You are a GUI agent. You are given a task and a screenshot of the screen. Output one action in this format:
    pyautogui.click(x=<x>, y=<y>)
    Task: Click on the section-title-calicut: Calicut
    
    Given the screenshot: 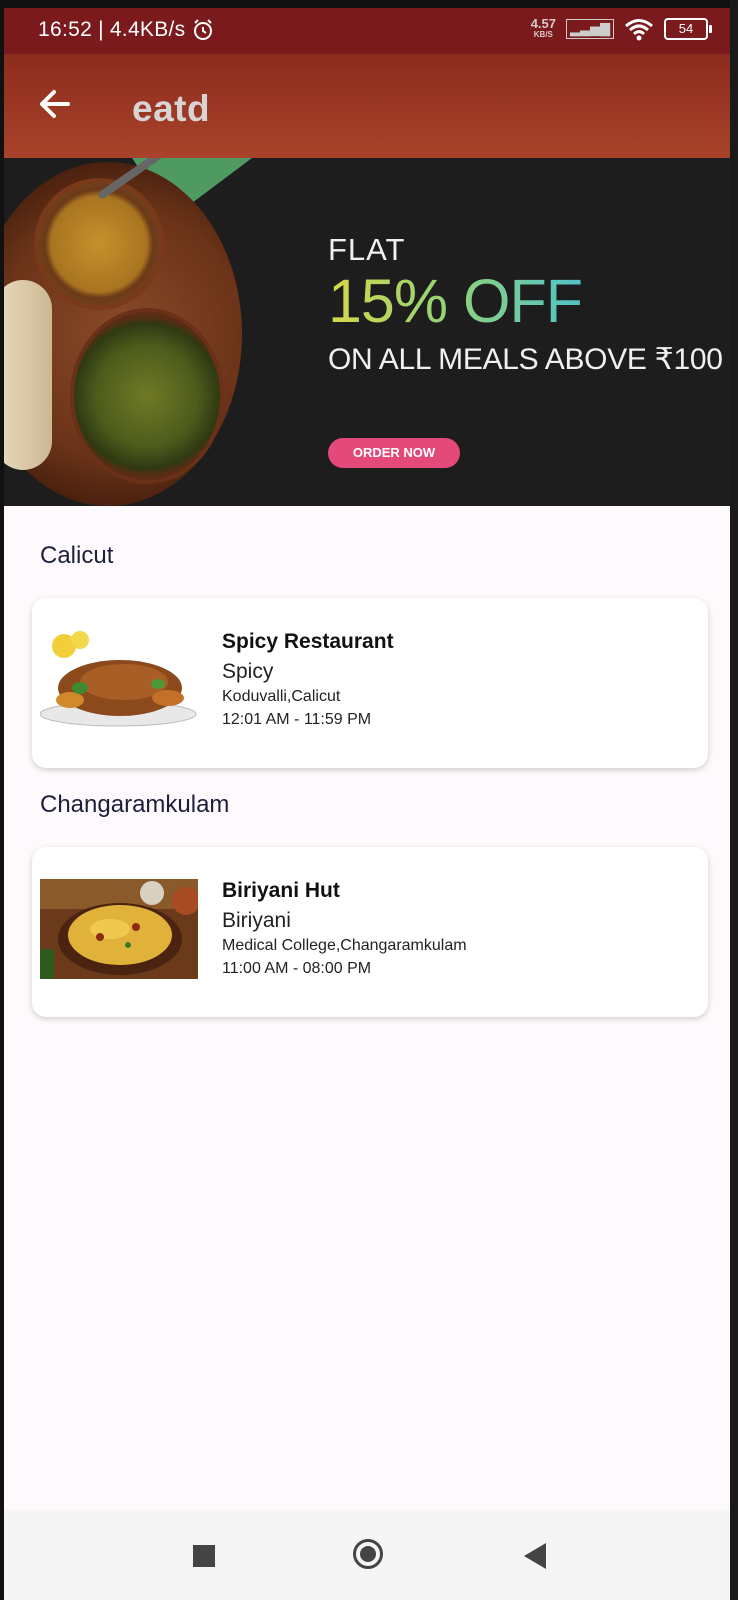 What is the action you would take?
    pyautogui.click(x=77, y=555)
    